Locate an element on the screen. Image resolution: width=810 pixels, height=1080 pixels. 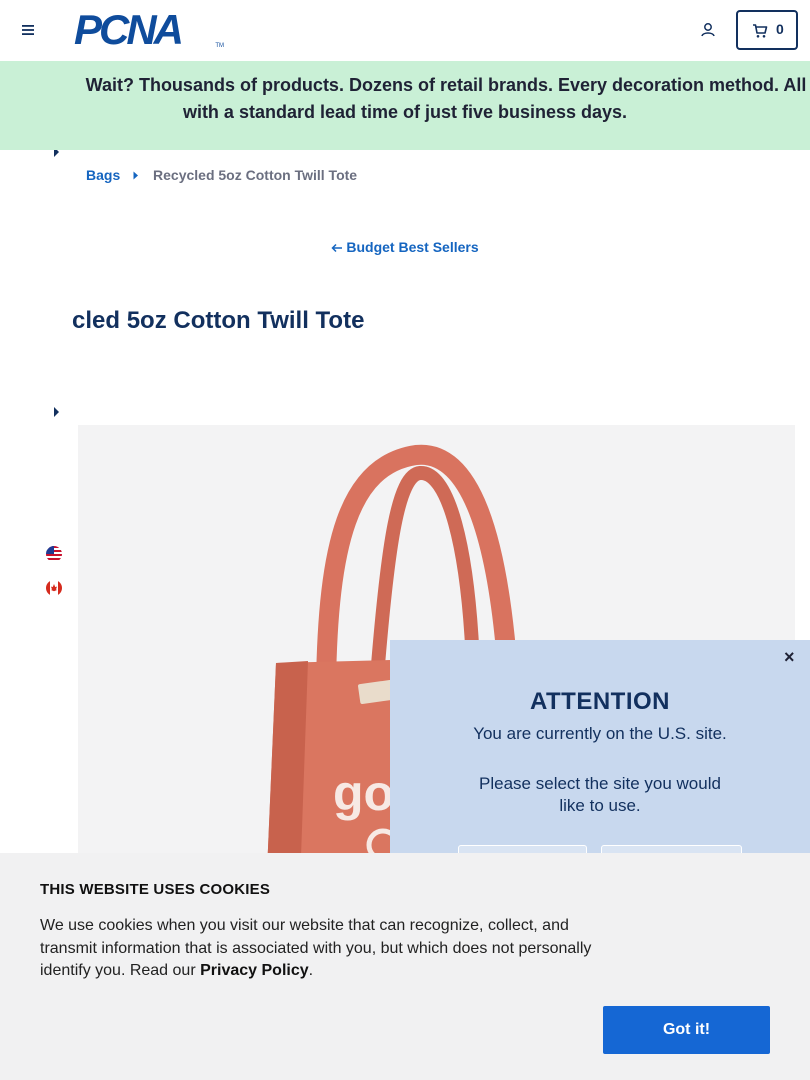
accept-cookies-button: Got it! is located at coordinates (686, 1030).